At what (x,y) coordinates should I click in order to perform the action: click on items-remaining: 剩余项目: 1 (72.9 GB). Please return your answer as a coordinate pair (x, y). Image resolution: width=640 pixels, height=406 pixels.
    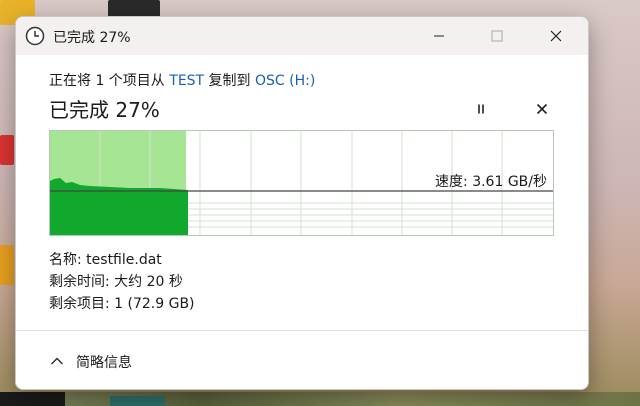
    Looking at the image, I should click on (122, 304).